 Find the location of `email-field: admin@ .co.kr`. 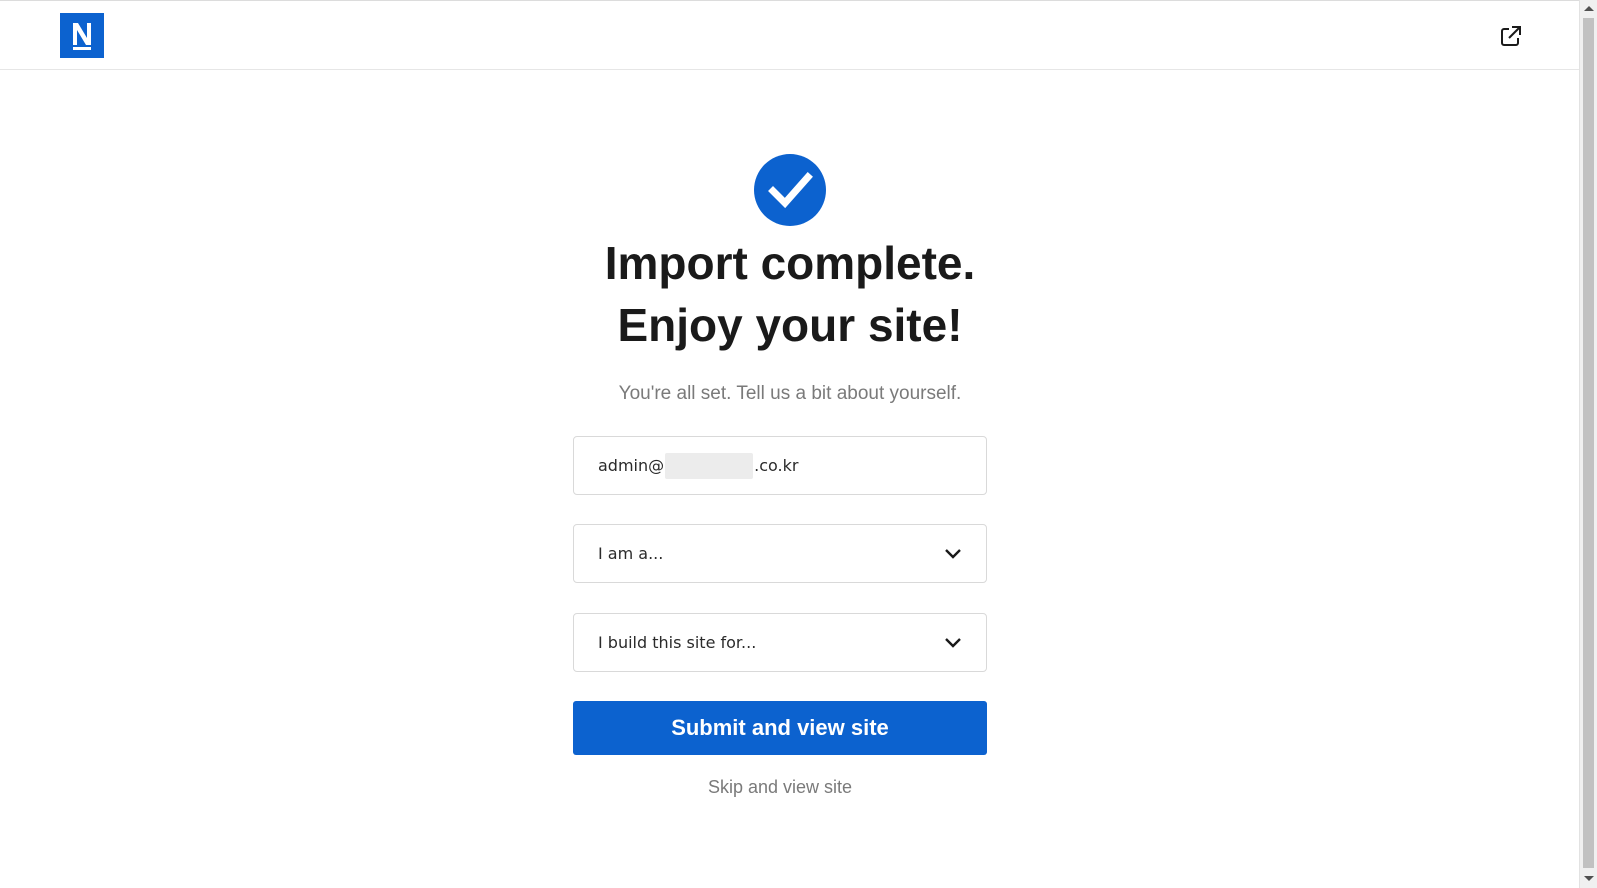

email-field: admin@ .co.kr is located at coordinates (780, 465).